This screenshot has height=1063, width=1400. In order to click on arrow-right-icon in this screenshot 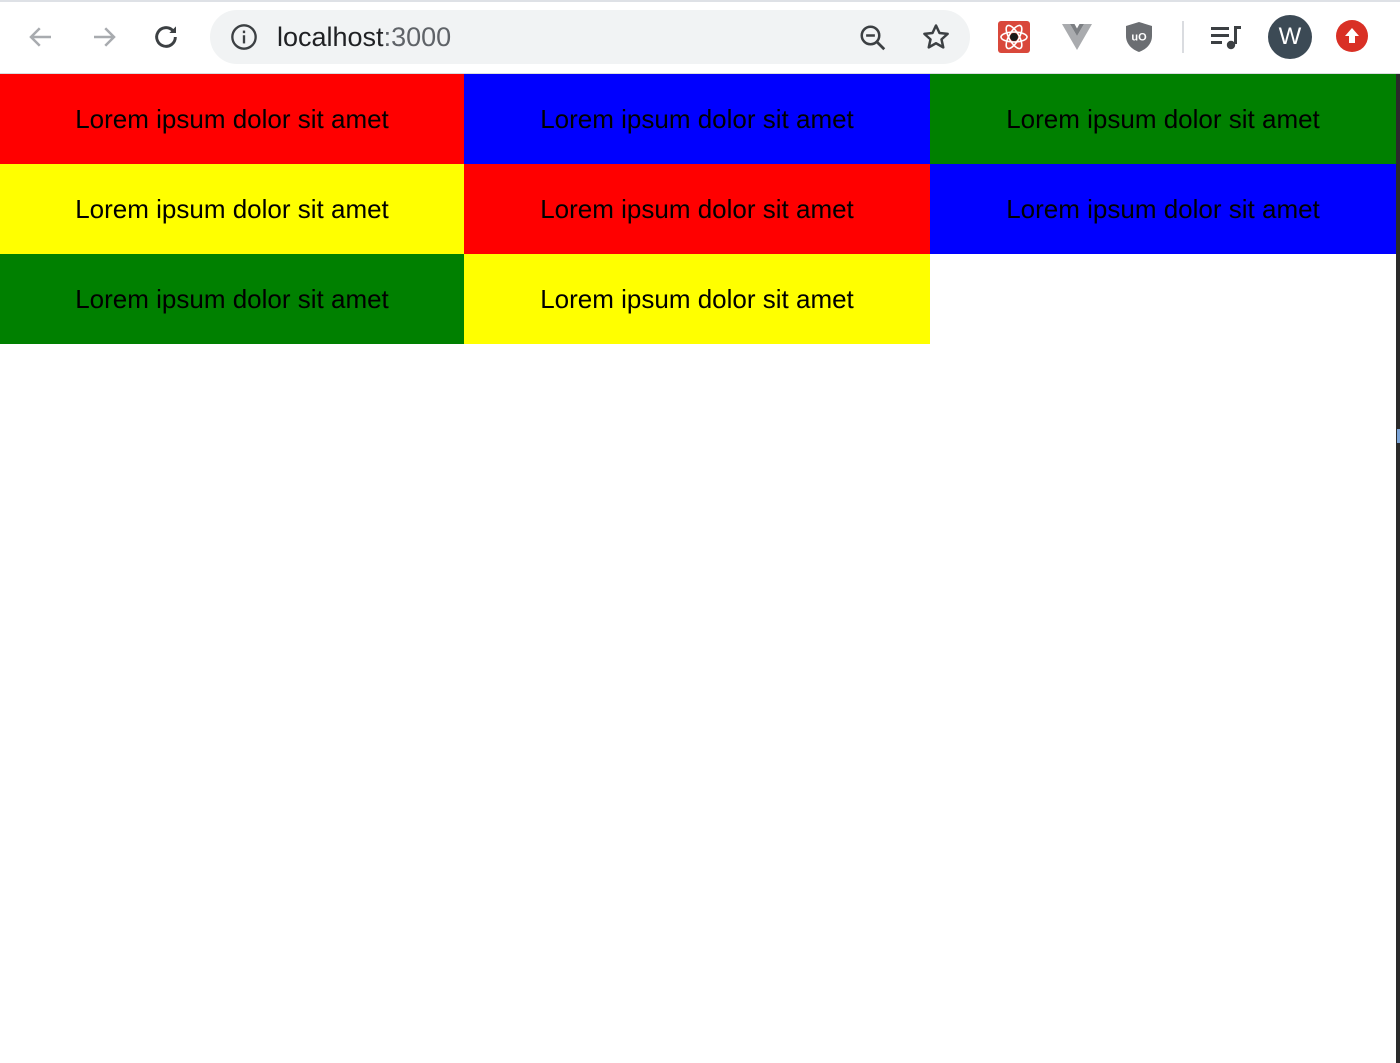, I will do `click(105, 37)`.